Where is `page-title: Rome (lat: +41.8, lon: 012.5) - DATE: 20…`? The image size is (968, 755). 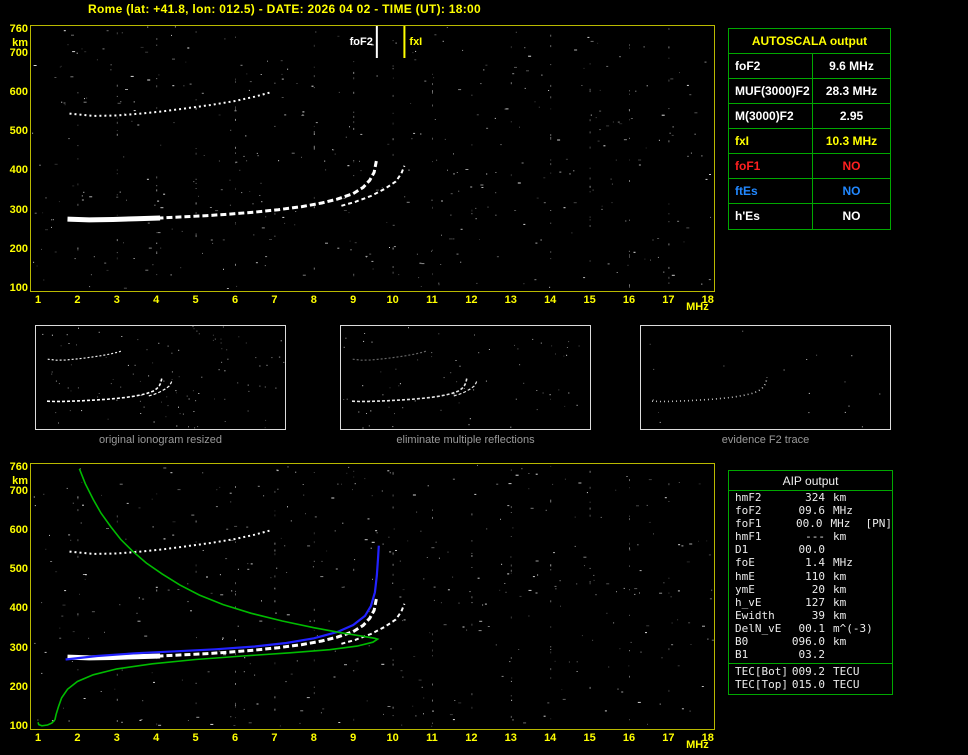 page-title: Rome (lat: +41.8, lon: 012.5) - DATE: 20… is located at coordinates (284, 9).